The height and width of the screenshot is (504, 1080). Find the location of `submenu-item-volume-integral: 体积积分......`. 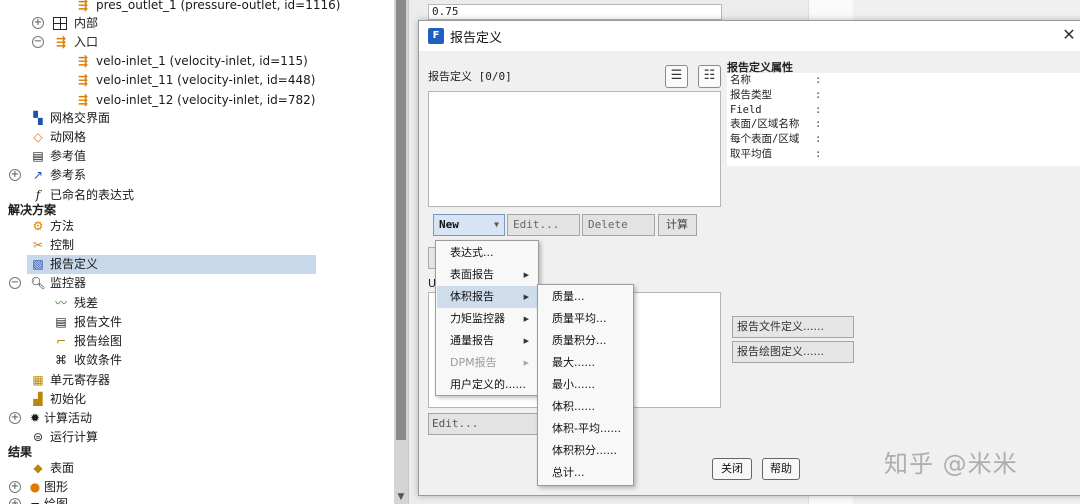

submenu-item-volume-integral: 体积积分...... is located at coordinates (585, 451).